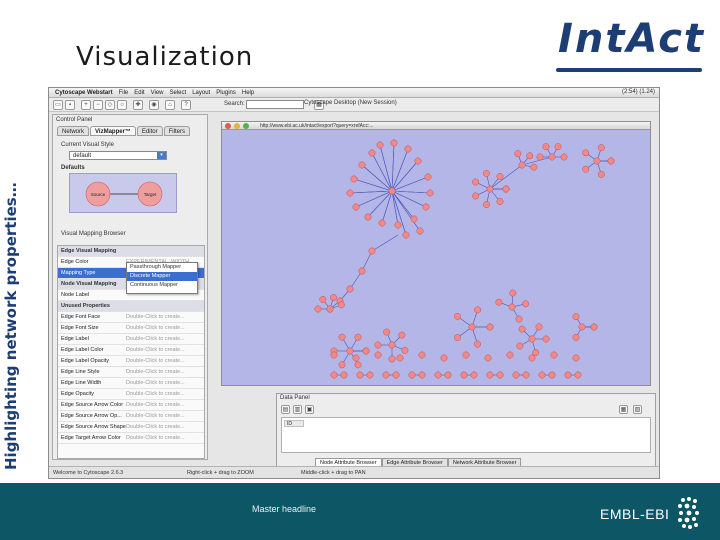 This screenshot has width=720, height=540. I want to click on tab-network: Network, so click(73, 131).